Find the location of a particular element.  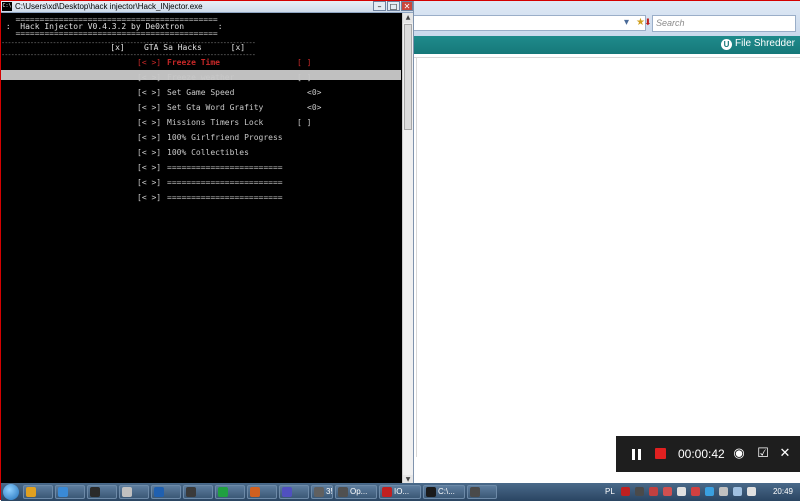

dropdown-icon: ▾ is located at coordinates (626, 22).